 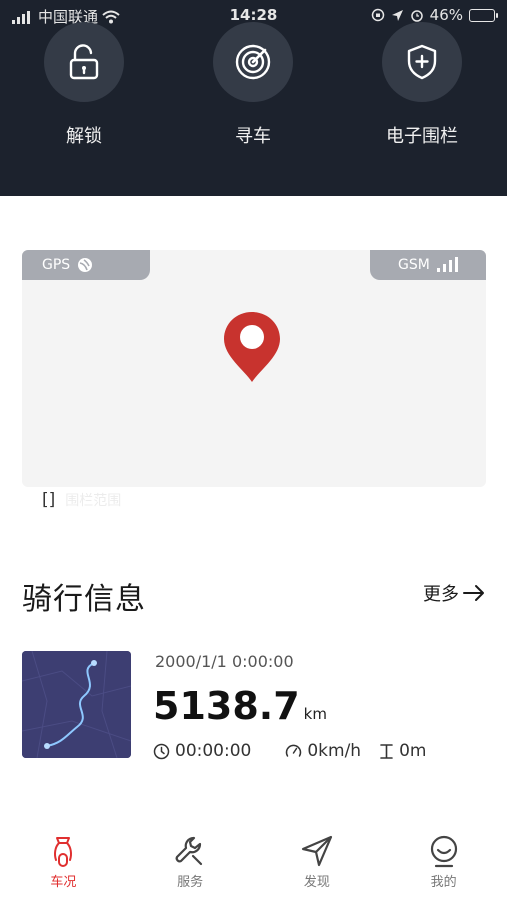 I want to click on shield-plus-icon, so click(x=422, y=62).